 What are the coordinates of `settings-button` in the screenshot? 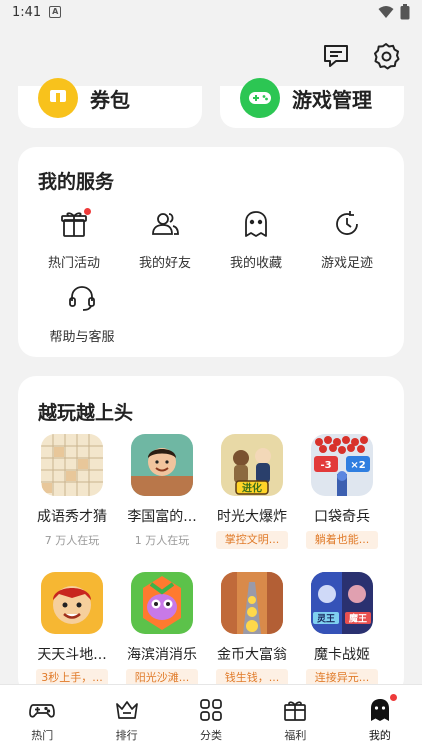 It's located at (386, 56).